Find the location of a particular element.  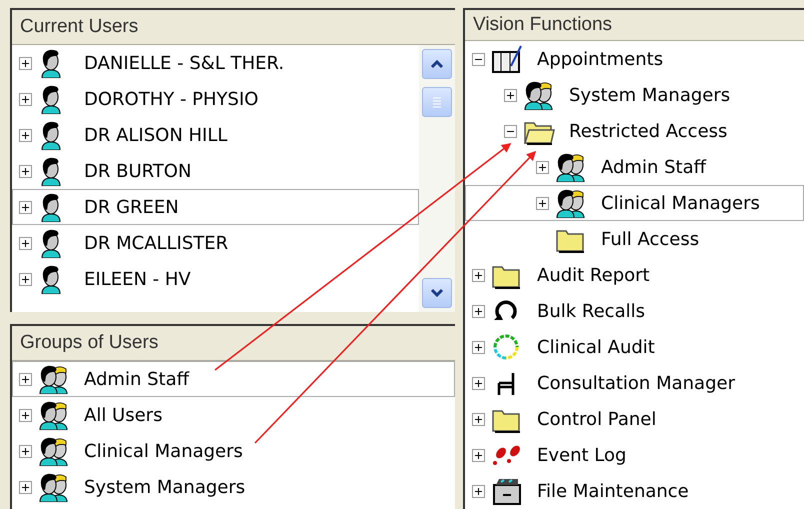

ring-icon is located at coordinates (506, 347).